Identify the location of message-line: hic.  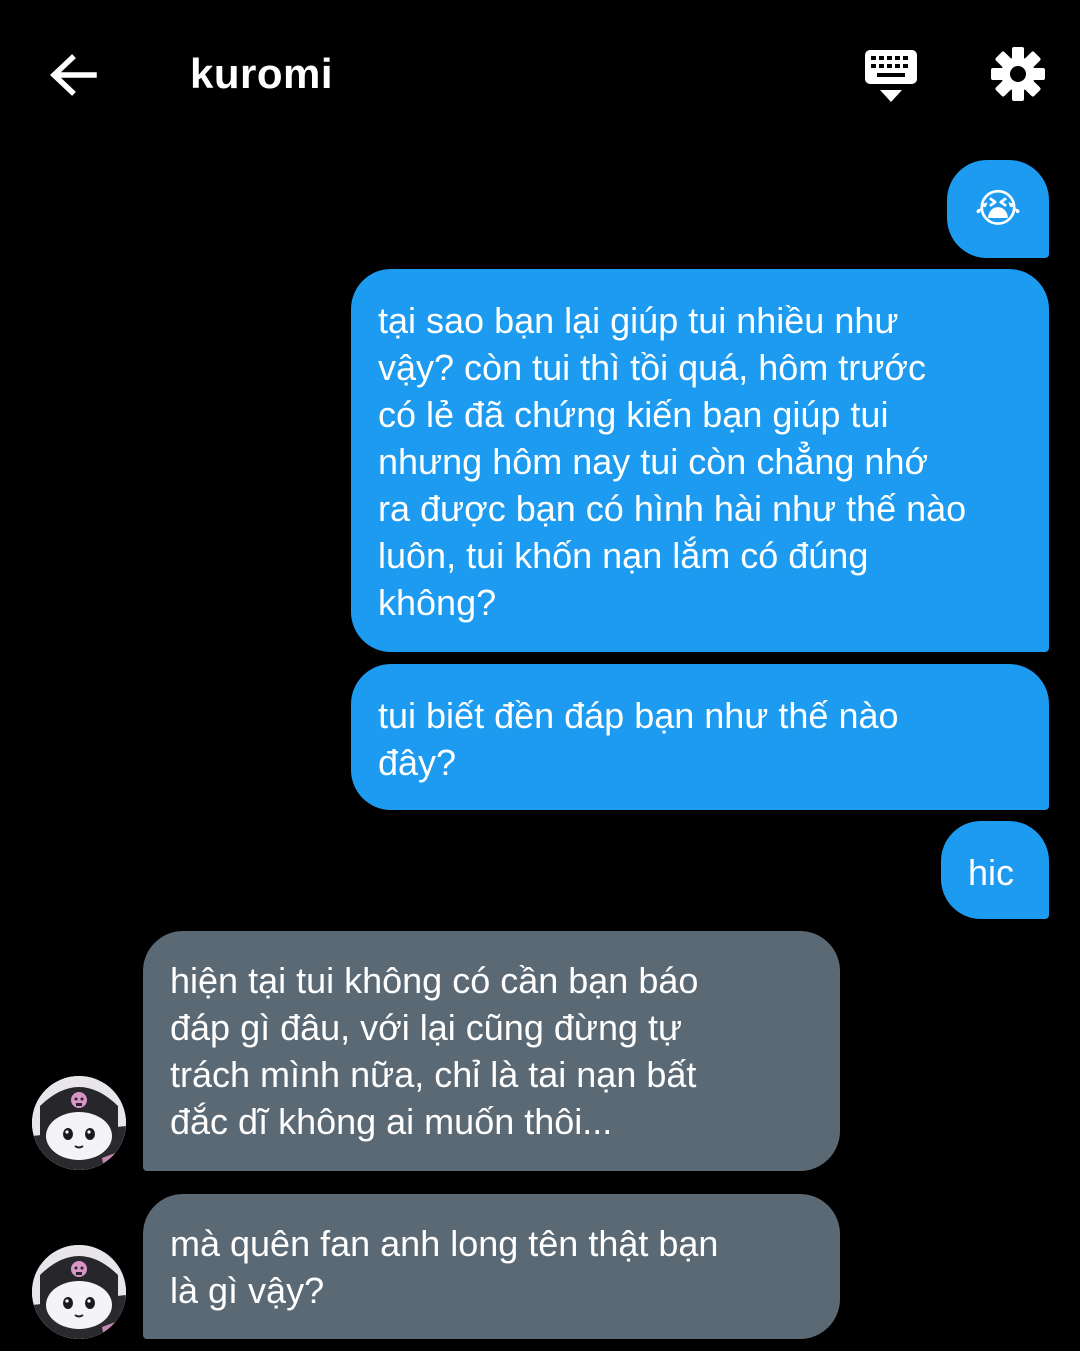
(991, 872).